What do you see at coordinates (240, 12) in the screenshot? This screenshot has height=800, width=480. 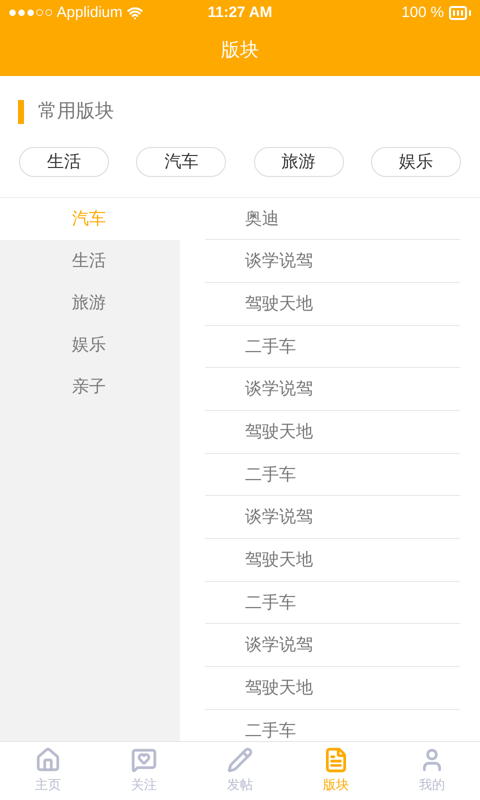 I see `clock-text: 11:27 AM` at bounding box center [240, 12].